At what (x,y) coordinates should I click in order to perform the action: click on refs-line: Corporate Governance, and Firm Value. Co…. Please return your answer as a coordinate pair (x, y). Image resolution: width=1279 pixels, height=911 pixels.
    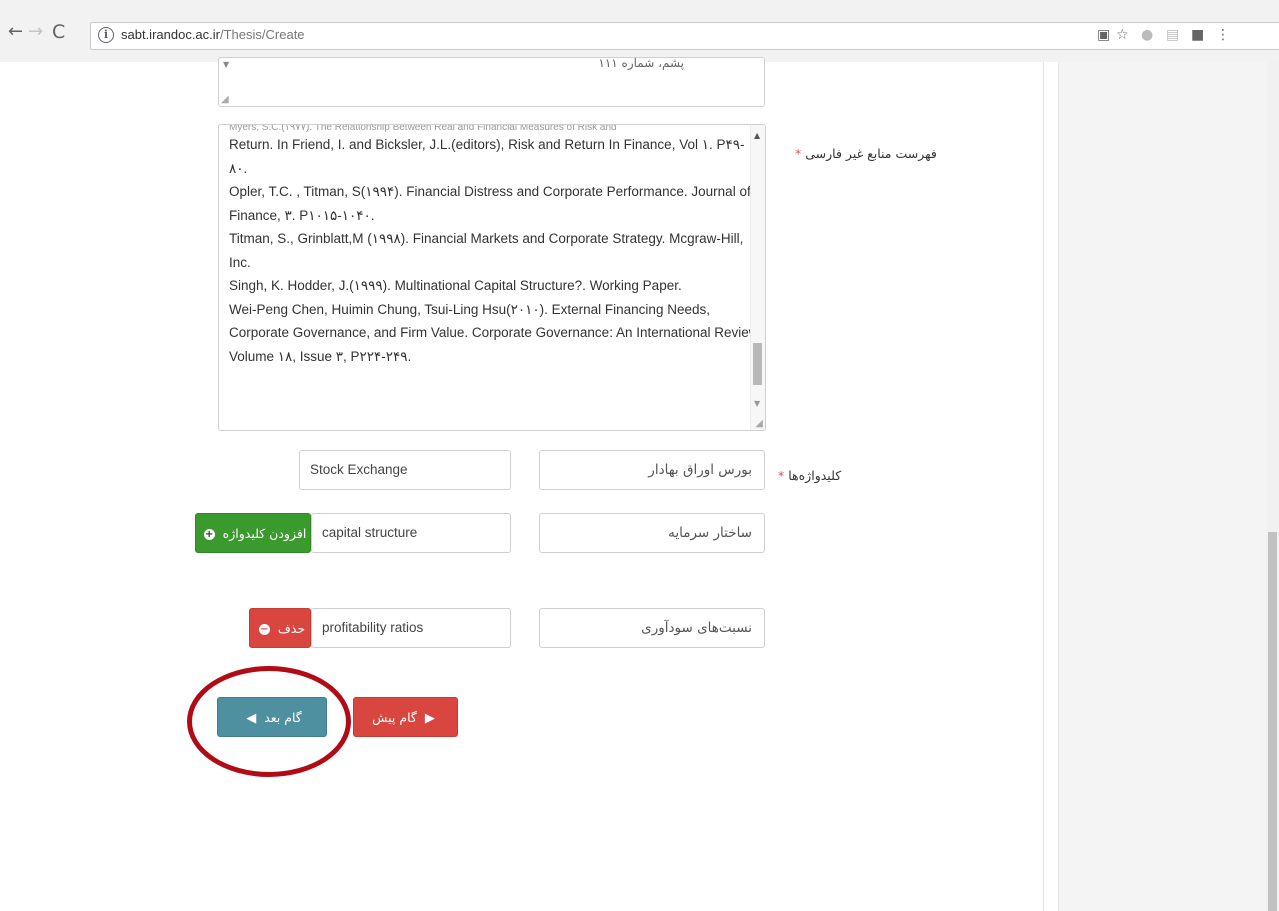
    Looking at the image, I should click on (495, 332).